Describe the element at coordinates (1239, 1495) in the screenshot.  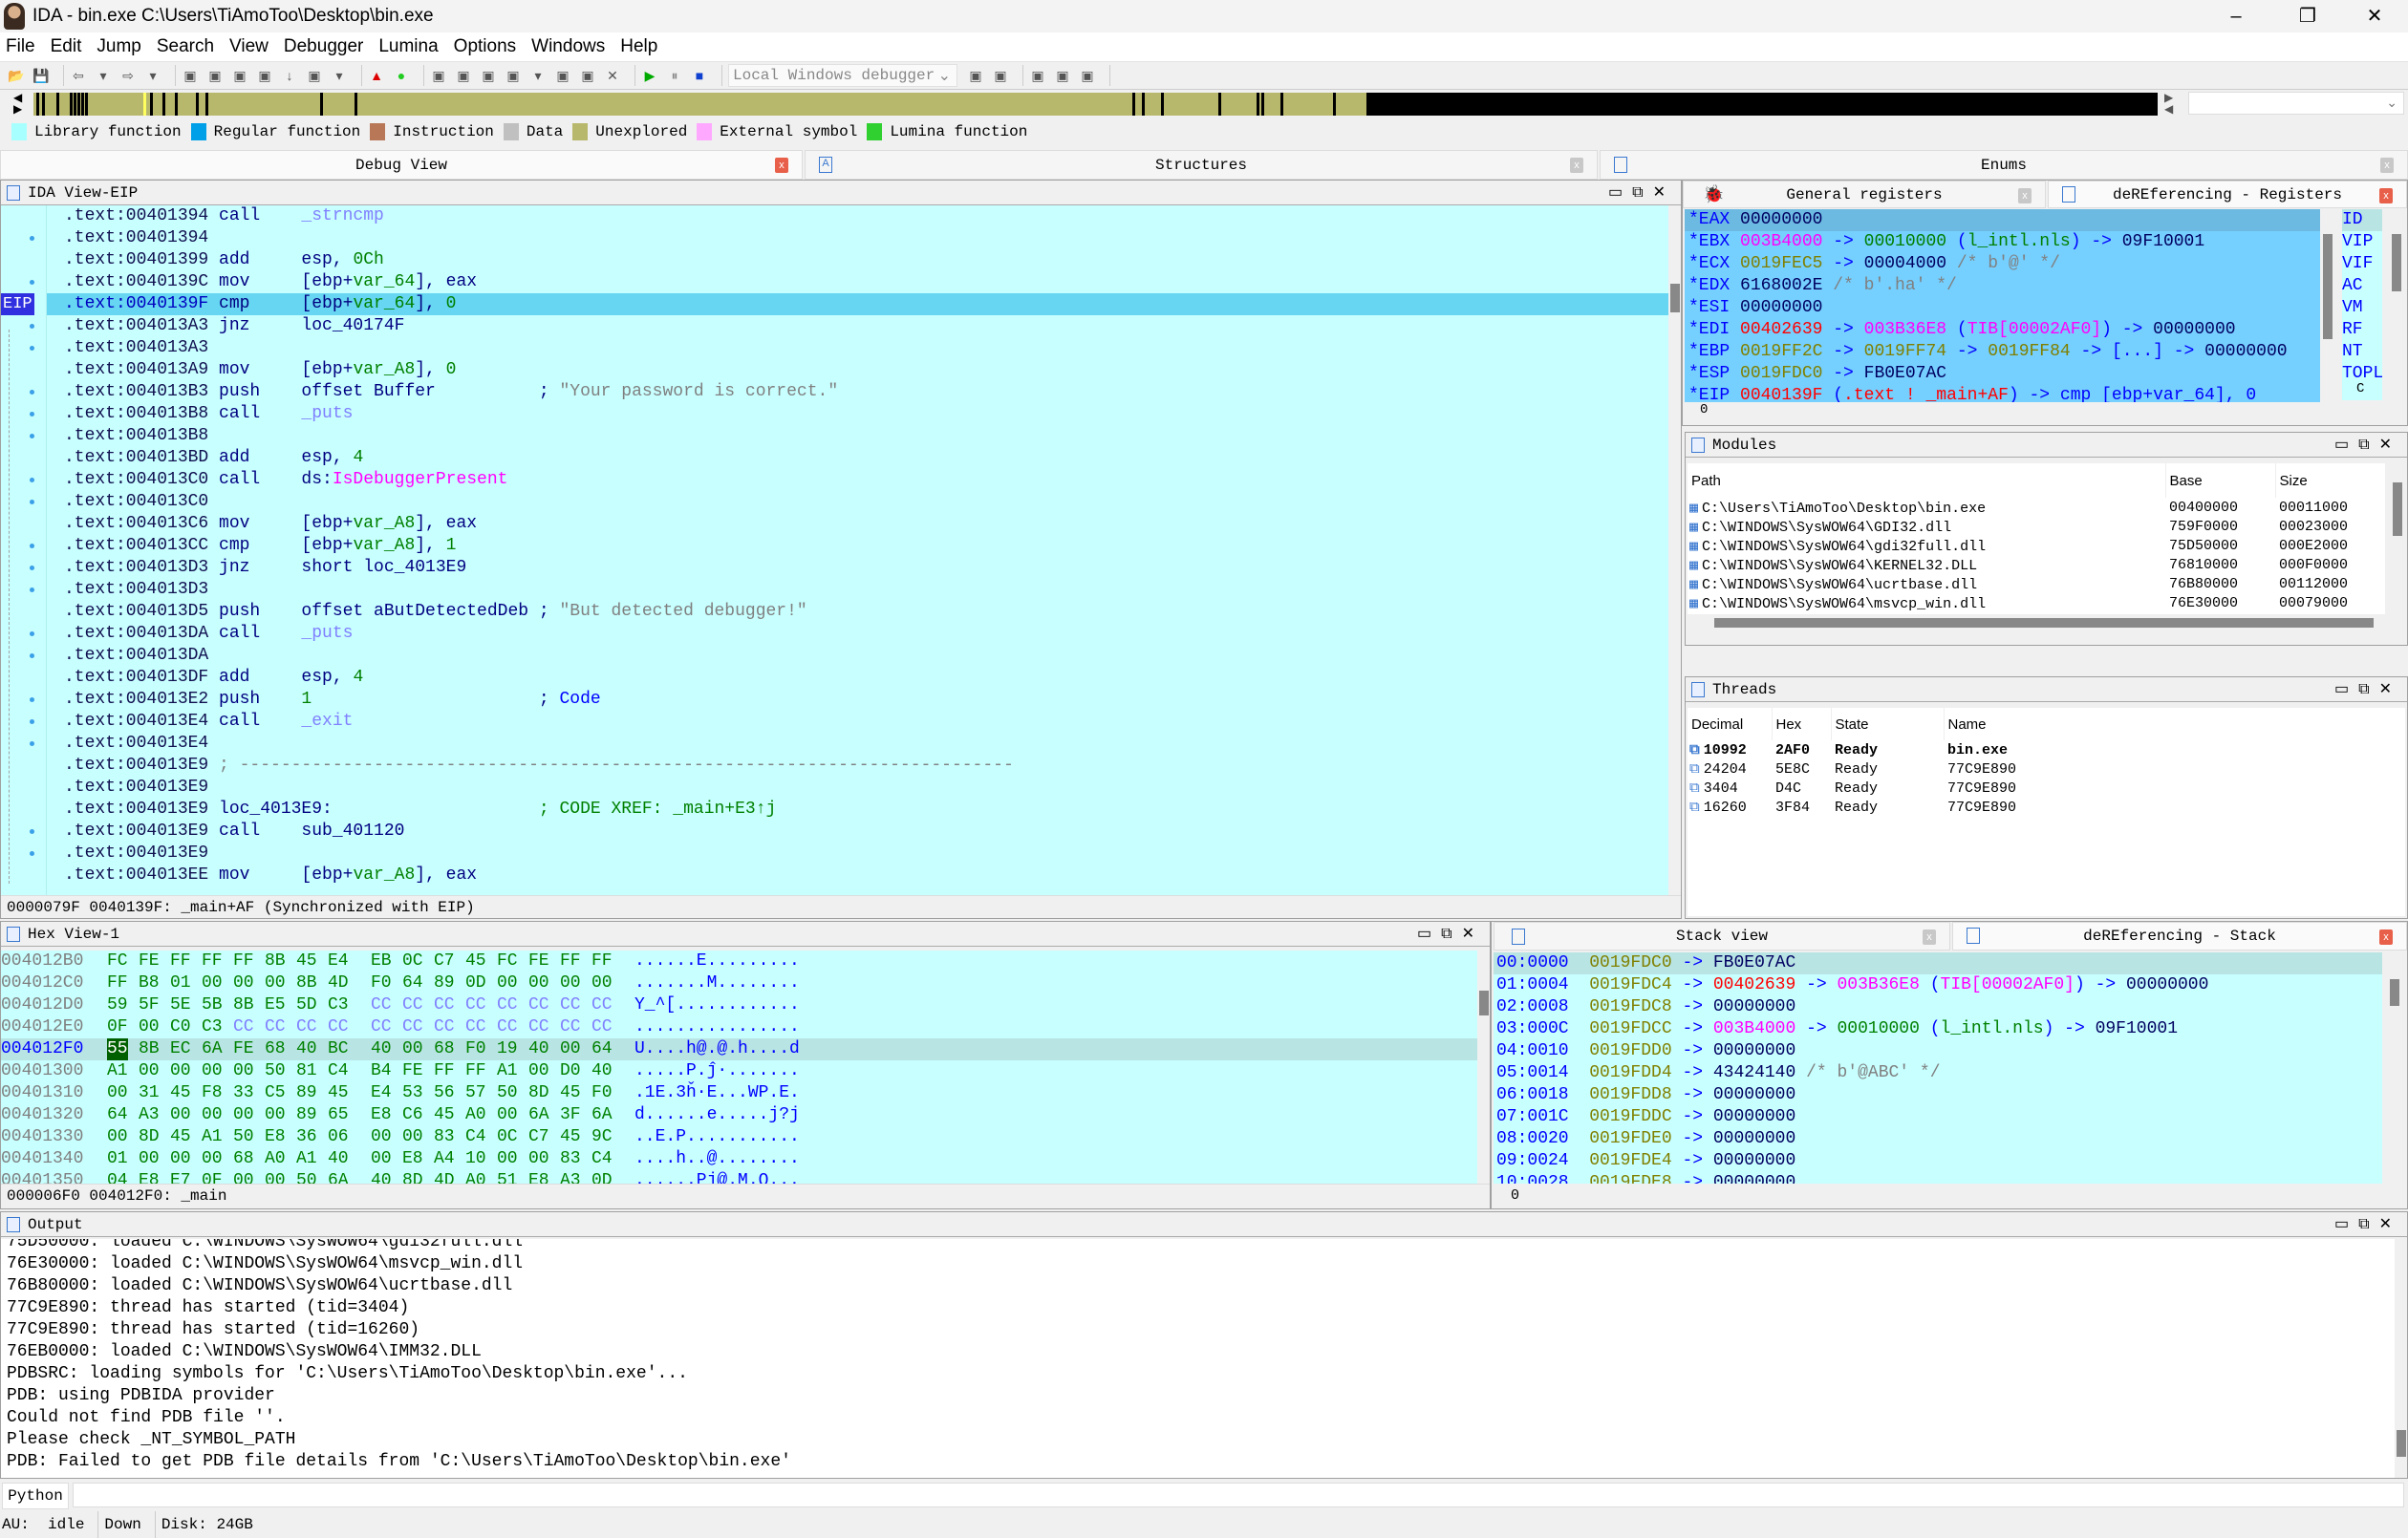
I see `command-input` at that location.